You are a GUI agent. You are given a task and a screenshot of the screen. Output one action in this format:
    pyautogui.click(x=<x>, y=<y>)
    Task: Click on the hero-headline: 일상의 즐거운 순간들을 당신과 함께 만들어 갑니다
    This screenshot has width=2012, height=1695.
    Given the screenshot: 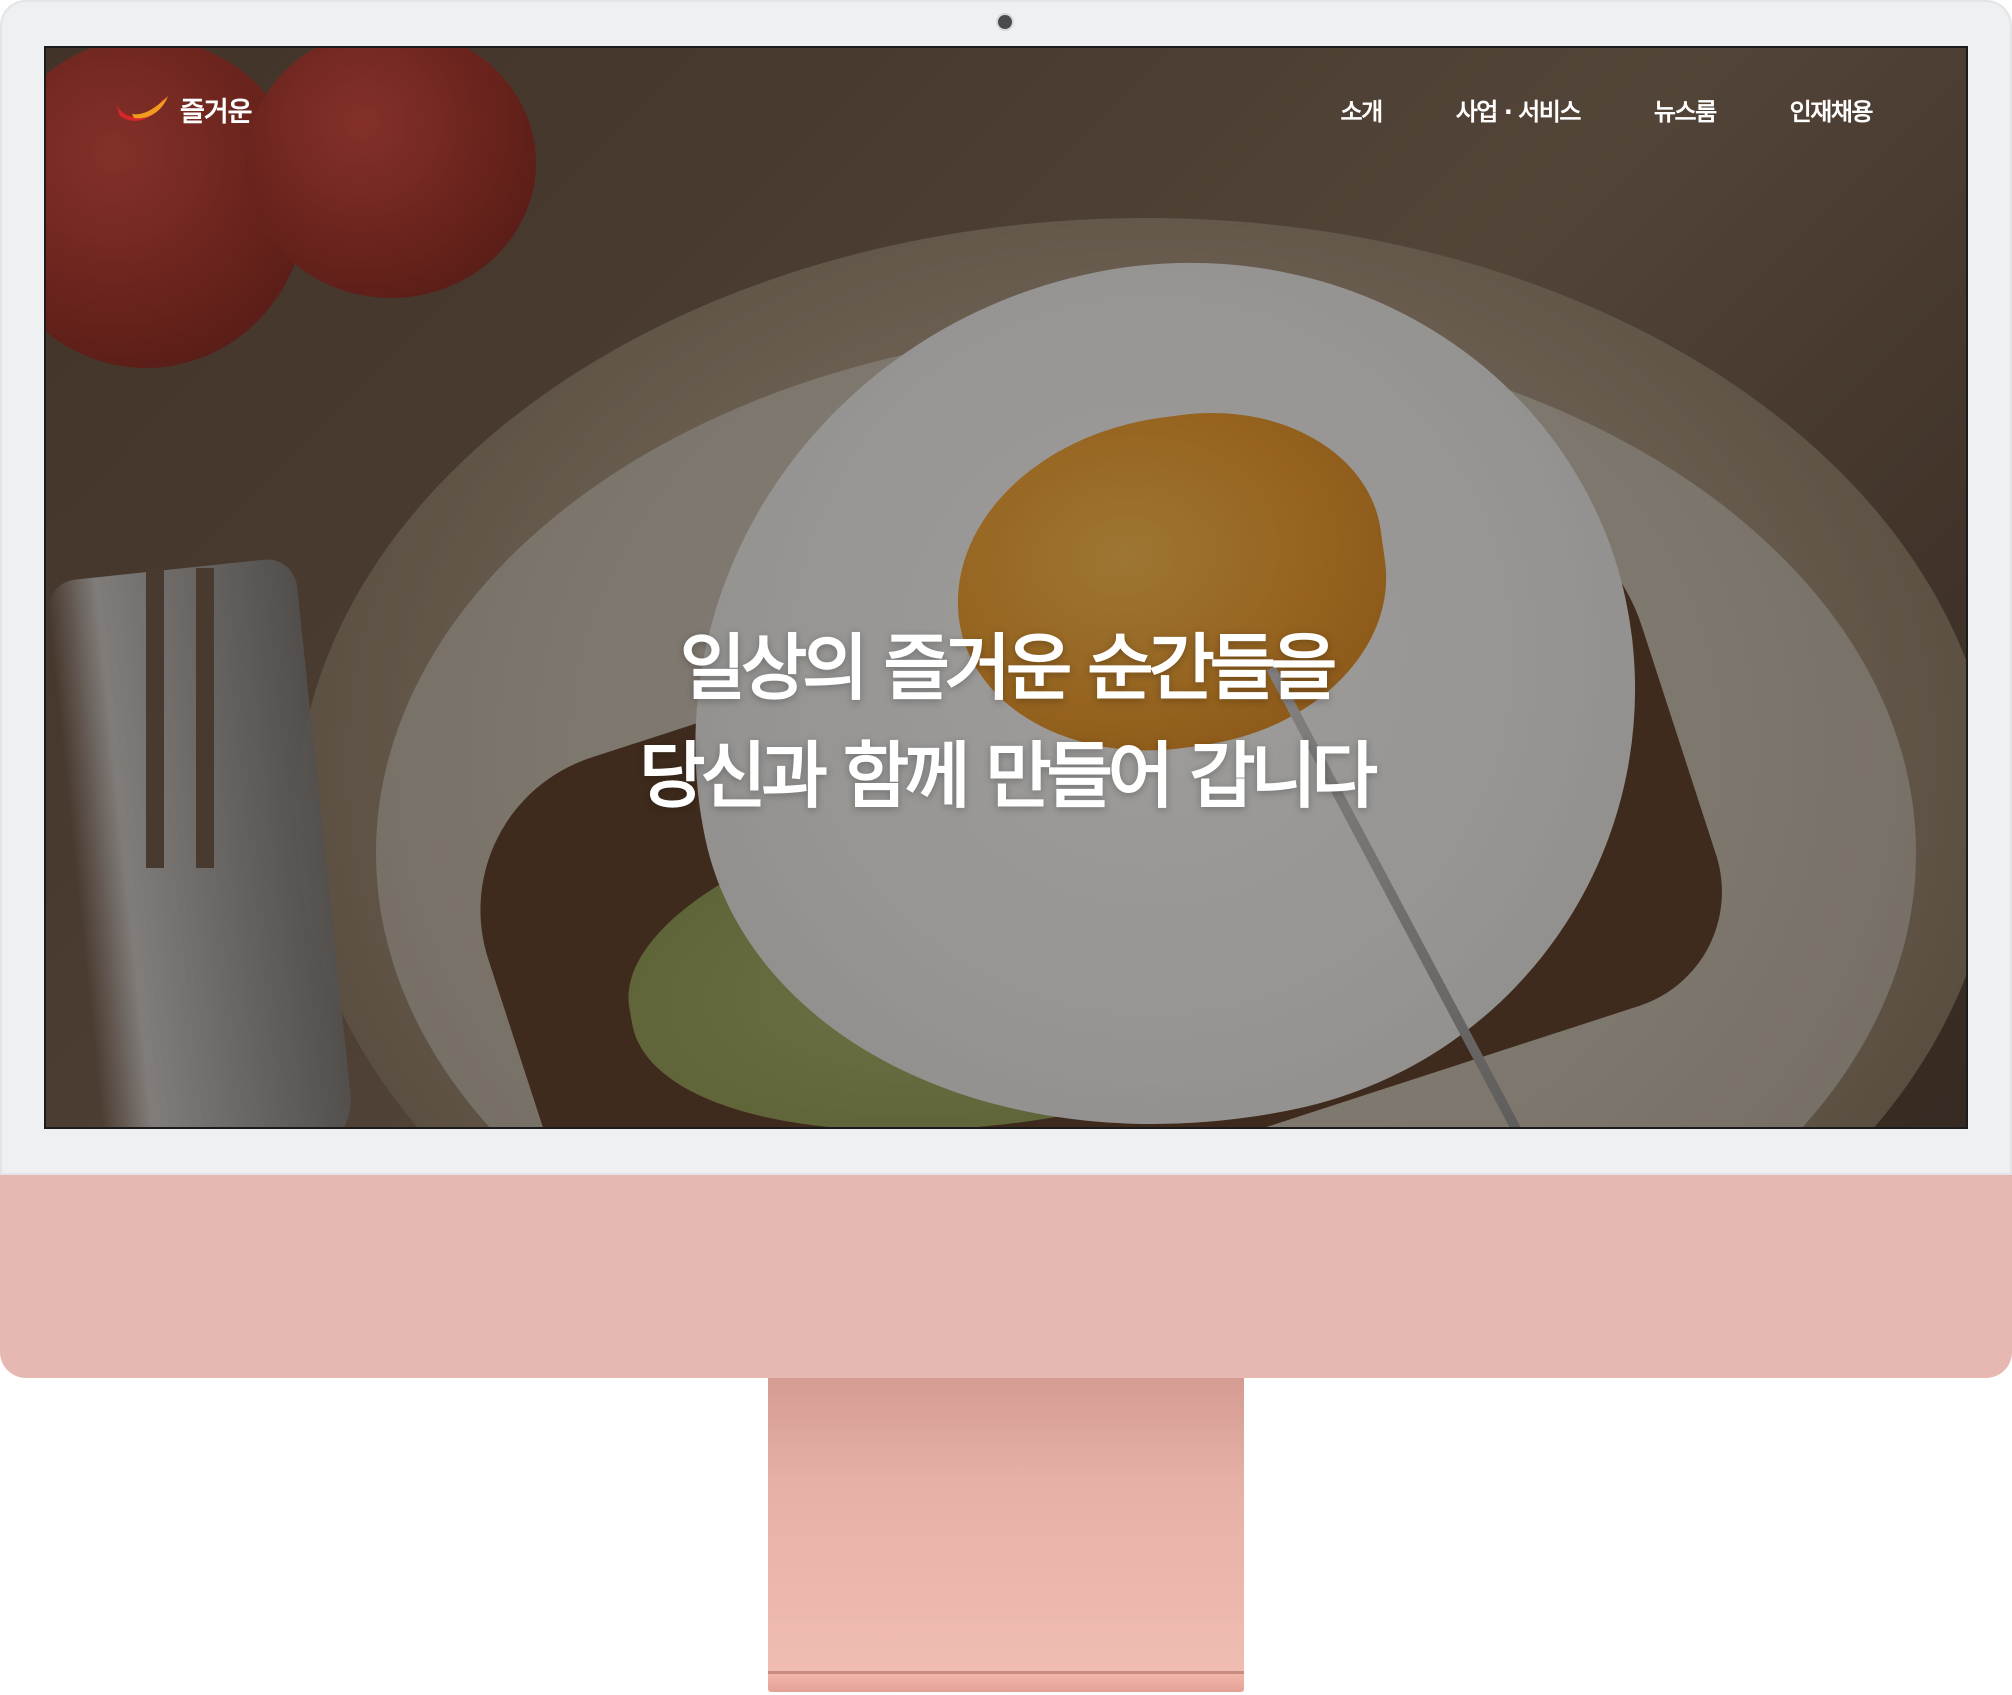 What is the action you would take?
    pyautogui.click(x=1006, y=722)
    